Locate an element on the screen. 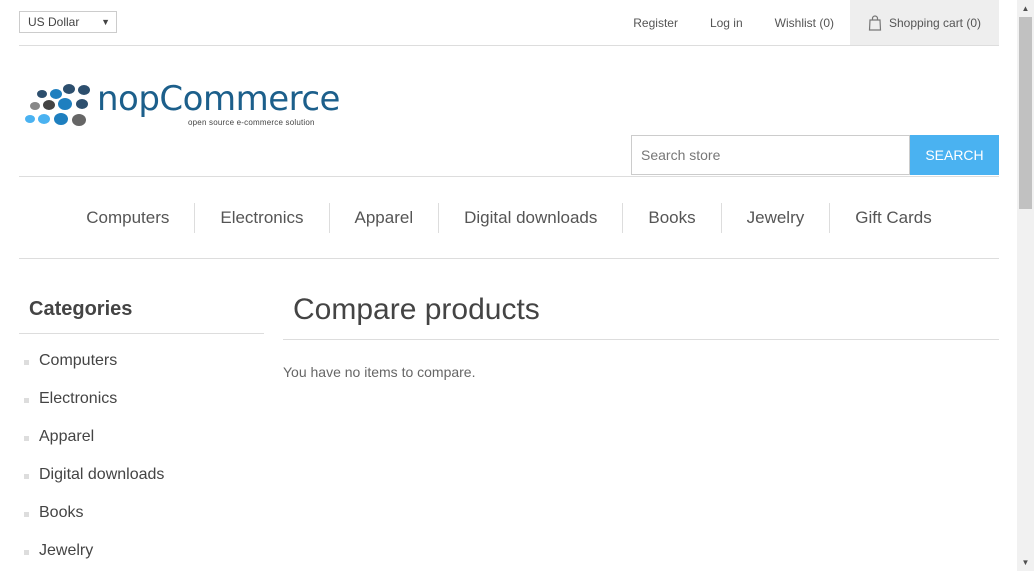 The height and width of the screenshot is (571, 1034). categories-title: Categories is located at coordinates (141, 311).